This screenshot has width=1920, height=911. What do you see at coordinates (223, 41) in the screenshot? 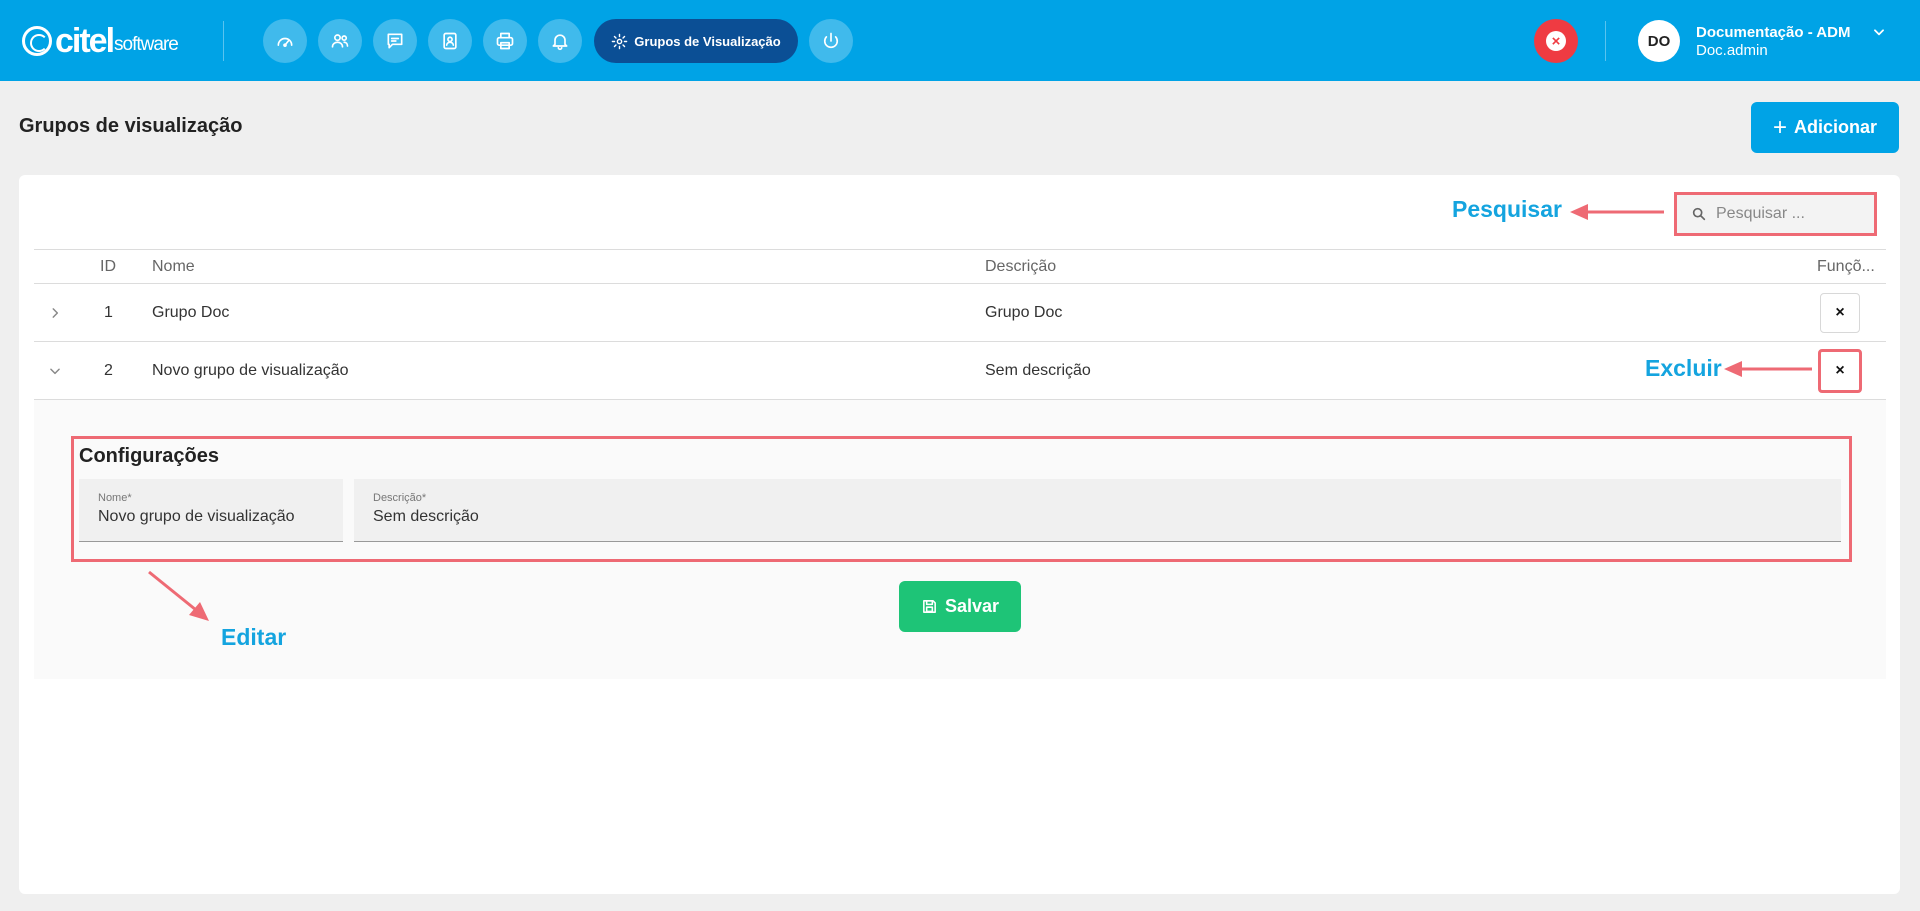
I see `header-divider` at bounding box center [223, 41].